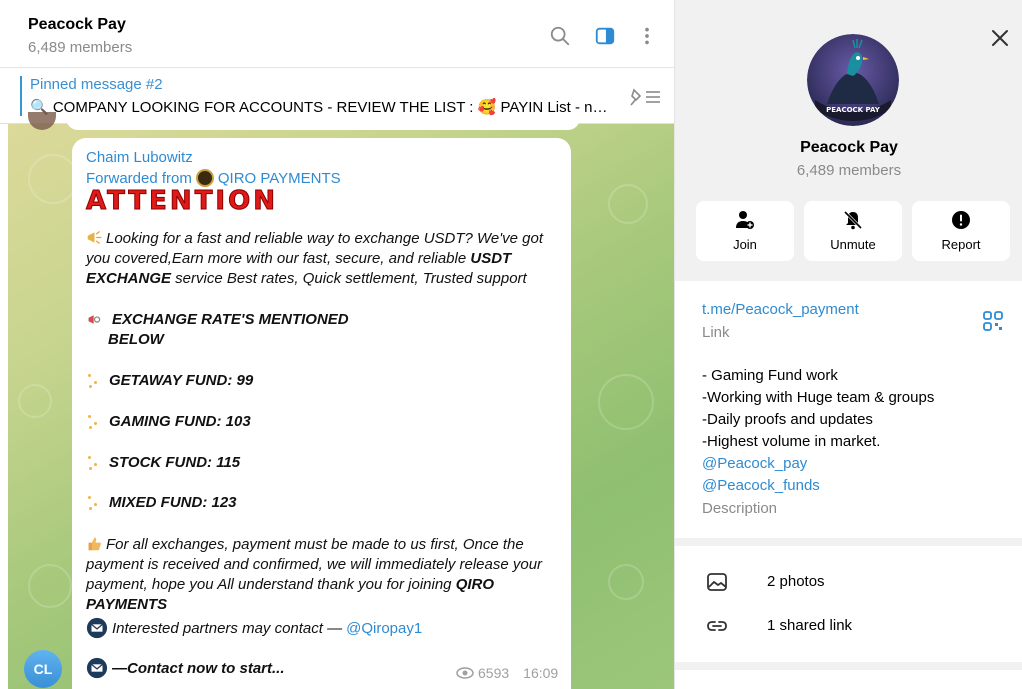  What do you see at coordinates (717, 626) in the screenshot?
I see `link-icon` at bounding box center [717, 626].